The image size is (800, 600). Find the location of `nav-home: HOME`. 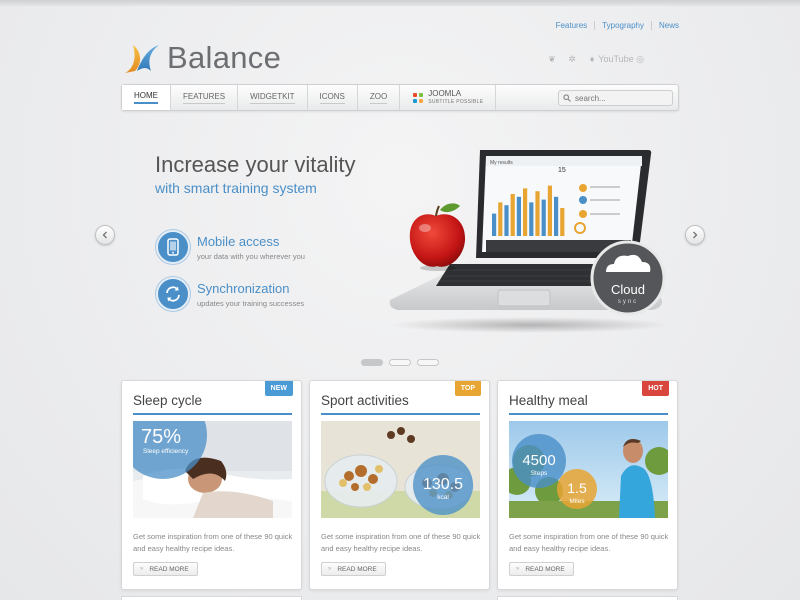

nav-home: HOME is located at coordinates (146, 97).